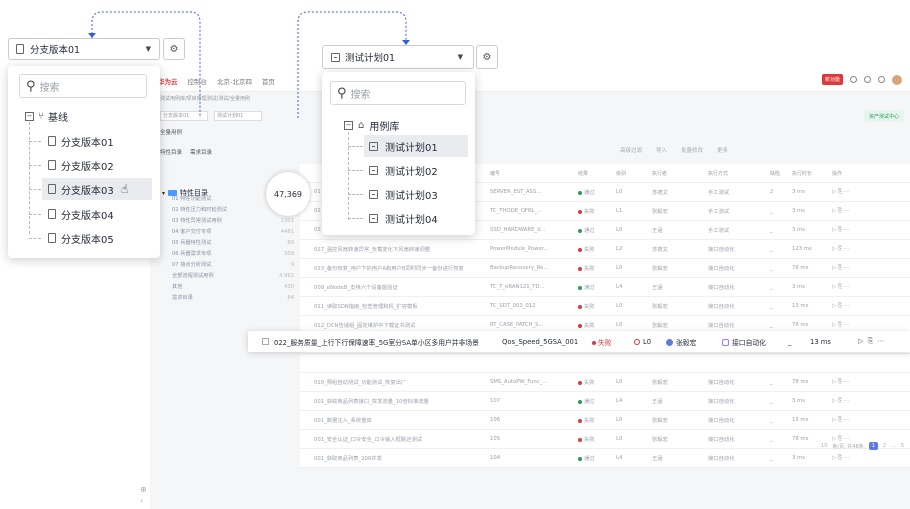 Image resolution: width=910 pixels, height=509 pixels. I want to click on table-row: 001_数据注入_系统重启 106 失败 L0 张毅宏 接口自动化 _ 13 ms ▷ ⎘ ⋯, so click(605, 420).